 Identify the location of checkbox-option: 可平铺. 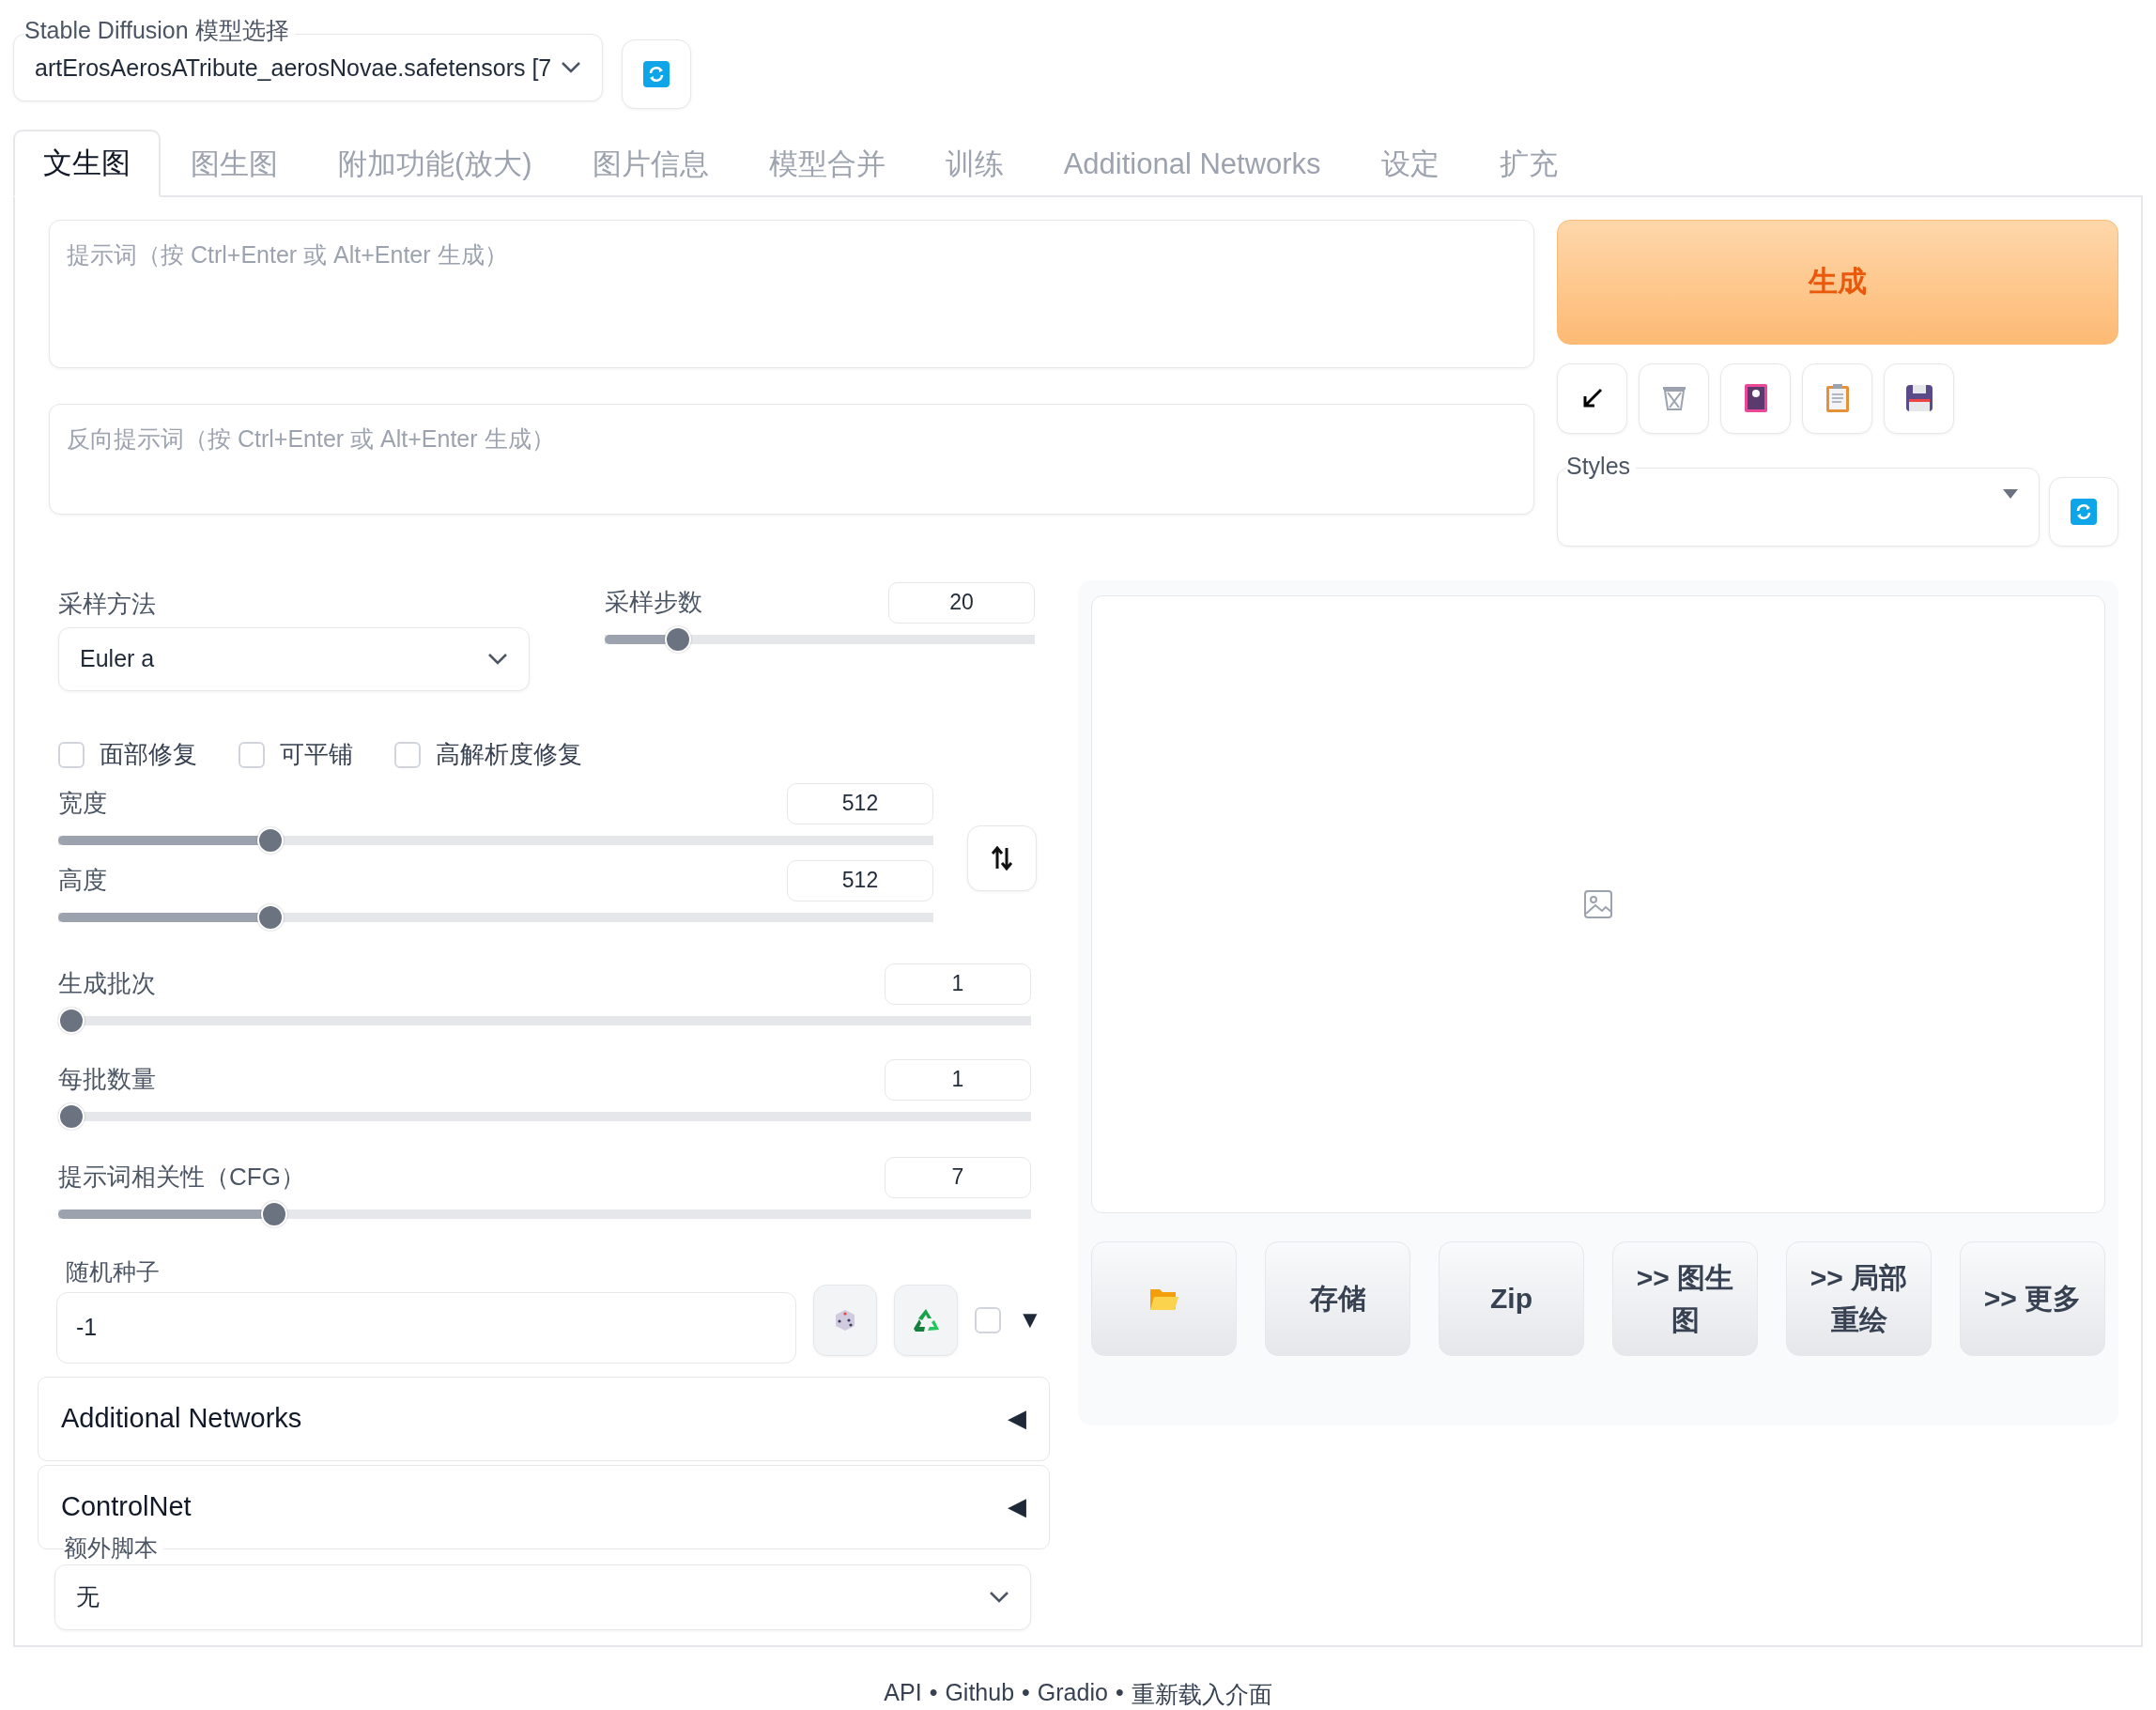
(296, 755).